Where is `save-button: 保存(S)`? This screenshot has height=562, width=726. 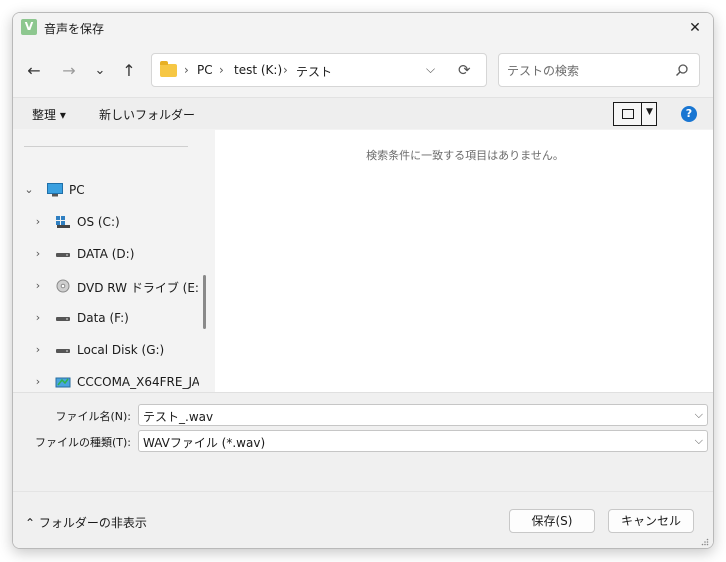 save-button: 保存(S) is located at coordinates (552, 521).